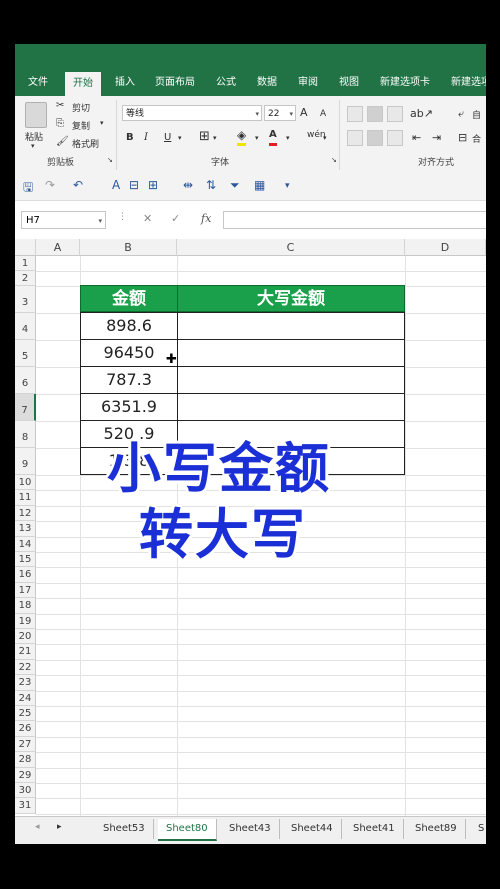  I want to click on align-bottom-icon, so click(395, 114).